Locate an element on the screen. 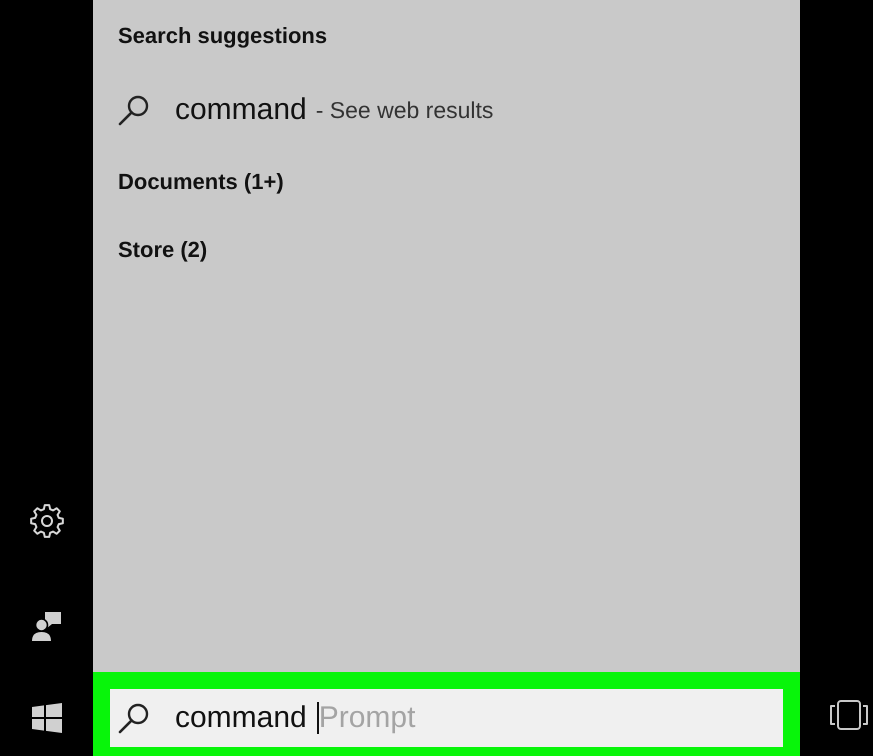 This screenshot has width=873, height=756. task-view-icon is located at coordinates (849, 715).